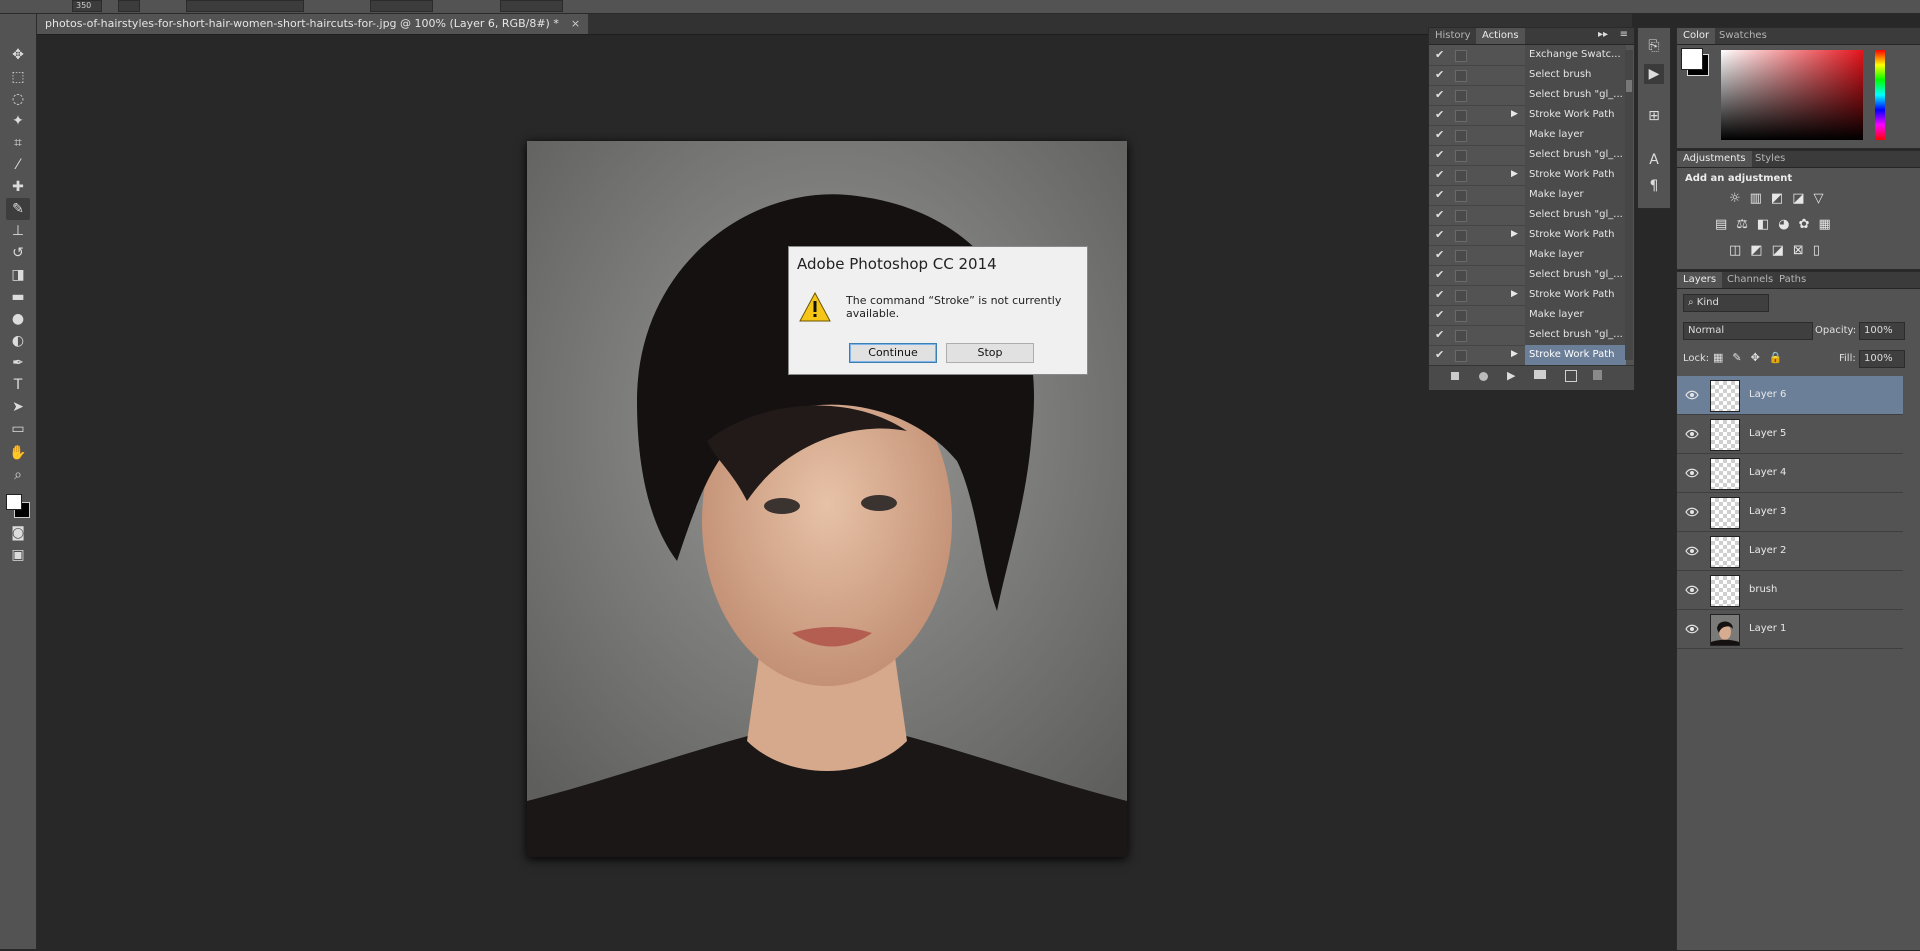 This screenshot has width=1920, height=951. What do you see at coordinates (18, 253) in the screenshot?
I see `history-brush-icon: ↺` at bounding box center [18, 253].